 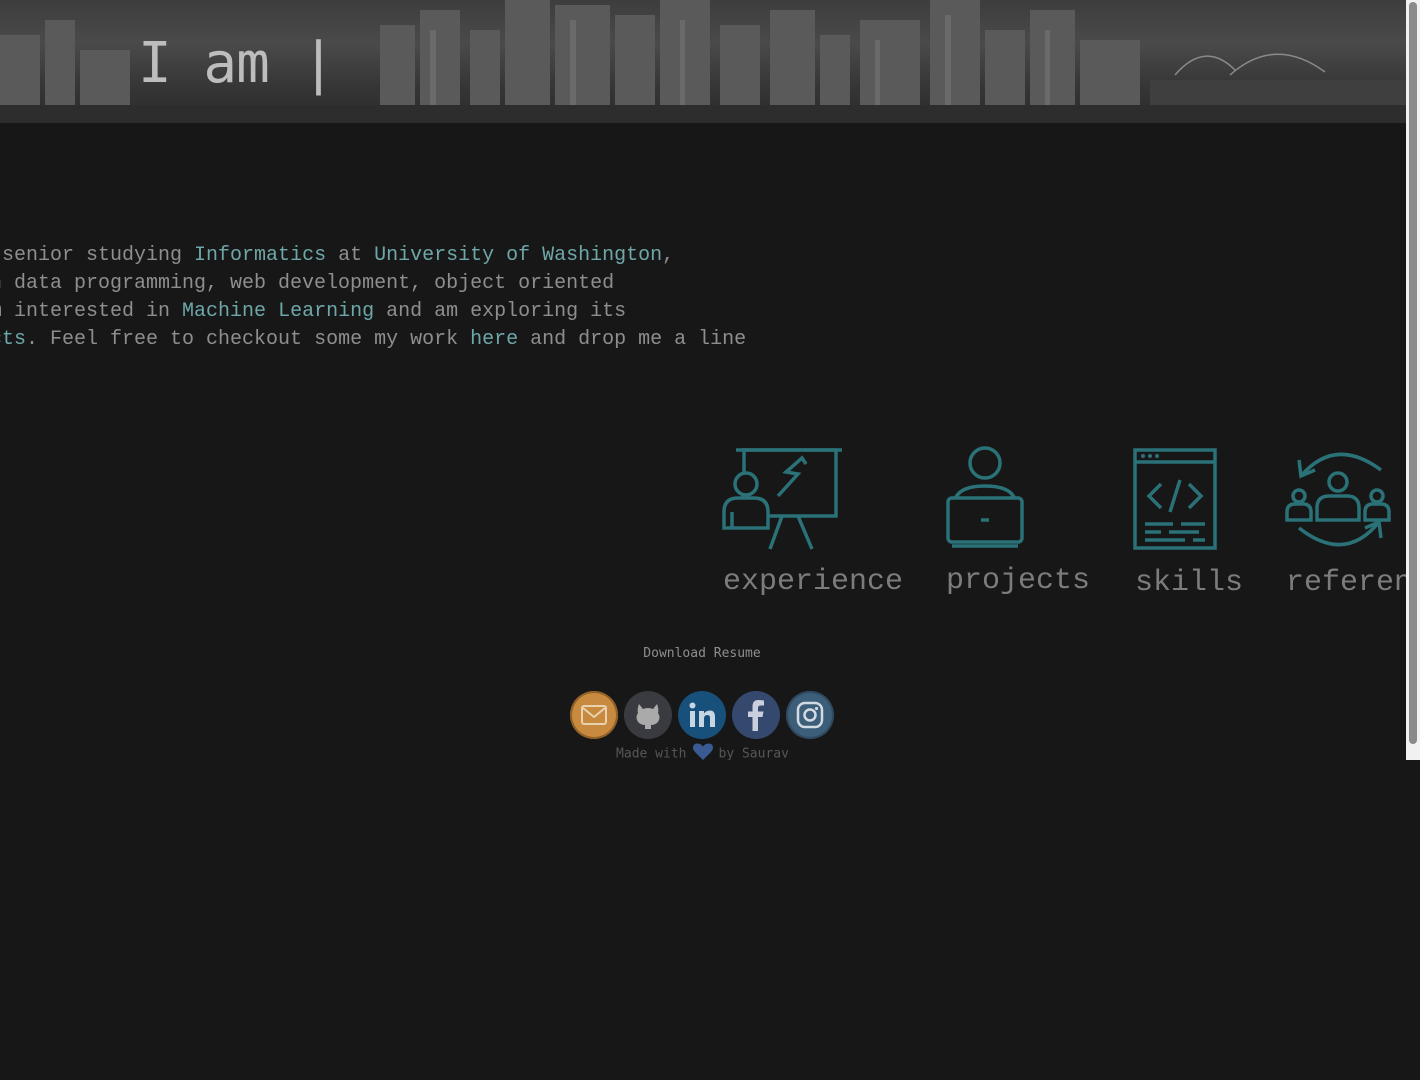 What do you see at coordinates (1338, 499) in the screenshot?
I see `people-cycle-icon` at bounding box center [1338, 499].